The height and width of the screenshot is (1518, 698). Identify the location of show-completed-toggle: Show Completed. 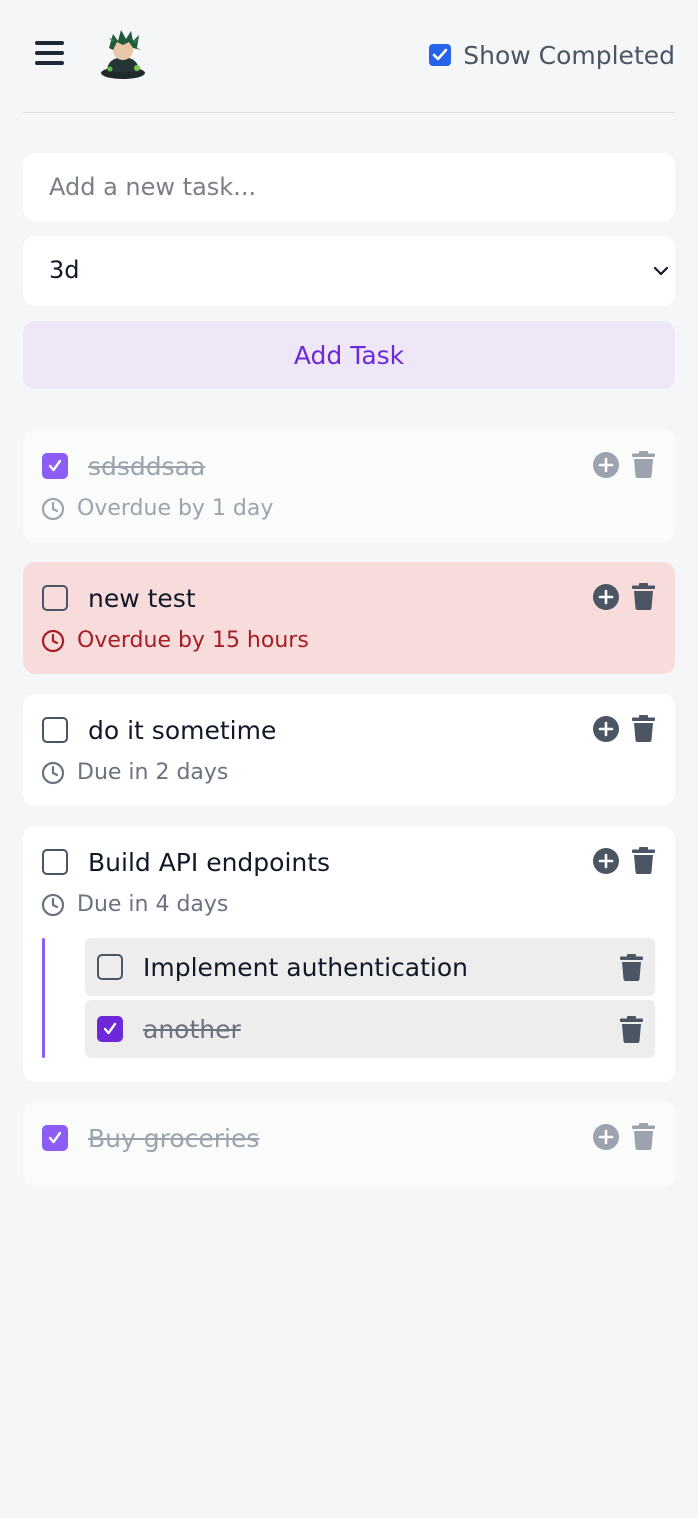
(552, 55).